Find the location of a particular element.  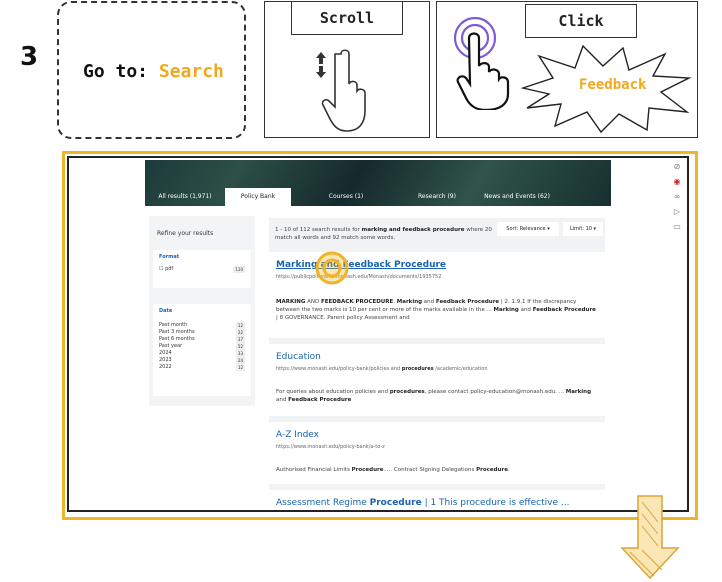

scroll-label: Scroll is located at coordinates (347, 18).